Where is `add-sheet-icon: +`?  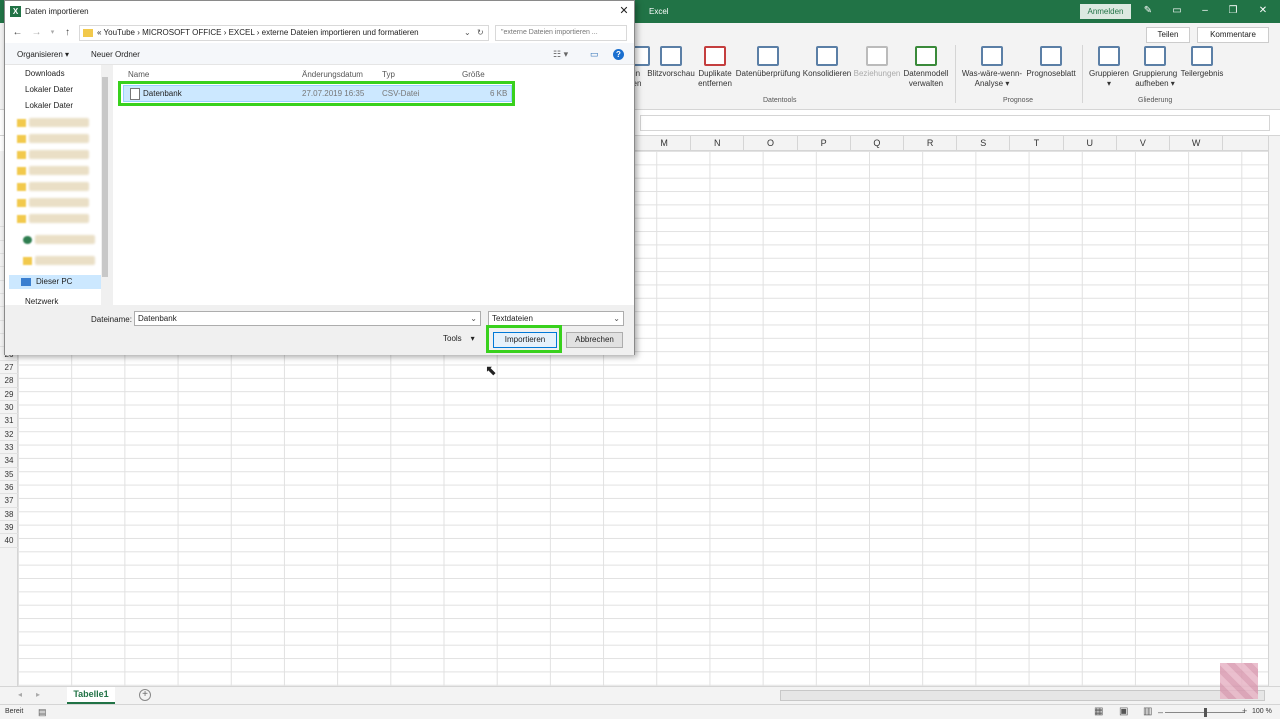 add-sheet-icon: + is located at coordinates (145, 695).